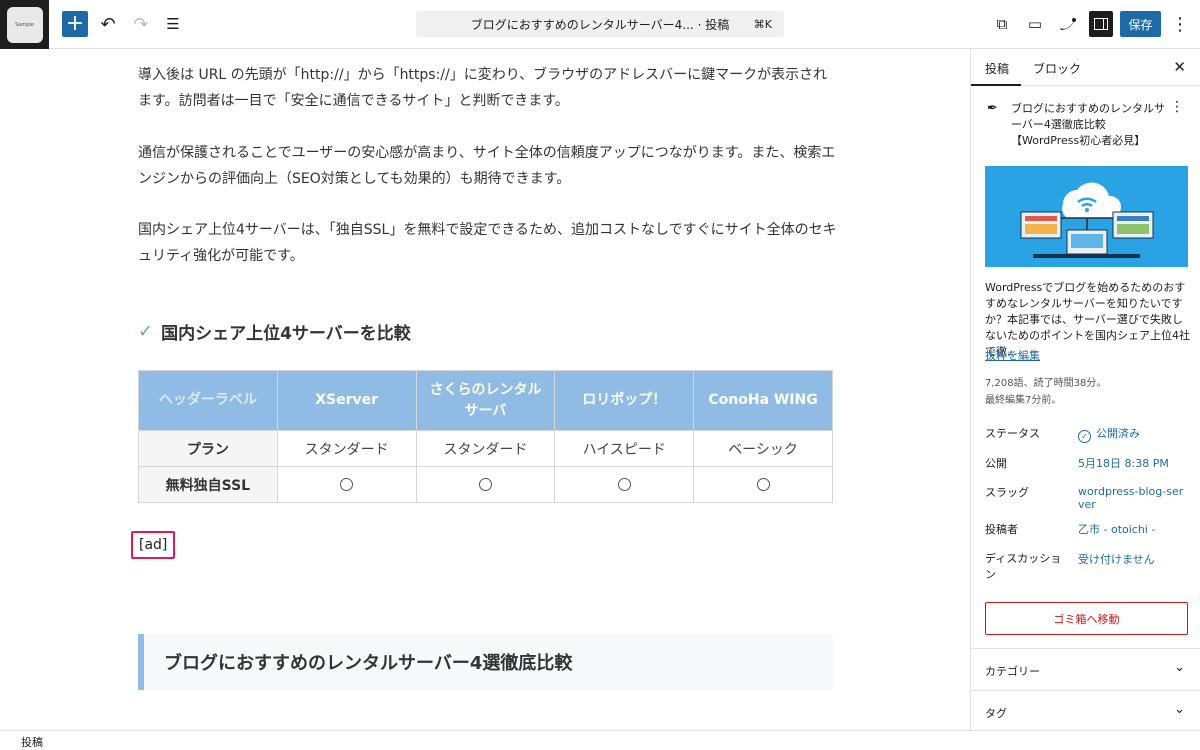  Describe the element at coordinates (1085, 67) in the screenshot. I see `sidebar-tabs: 投稿 ブロック ✕` at that location.